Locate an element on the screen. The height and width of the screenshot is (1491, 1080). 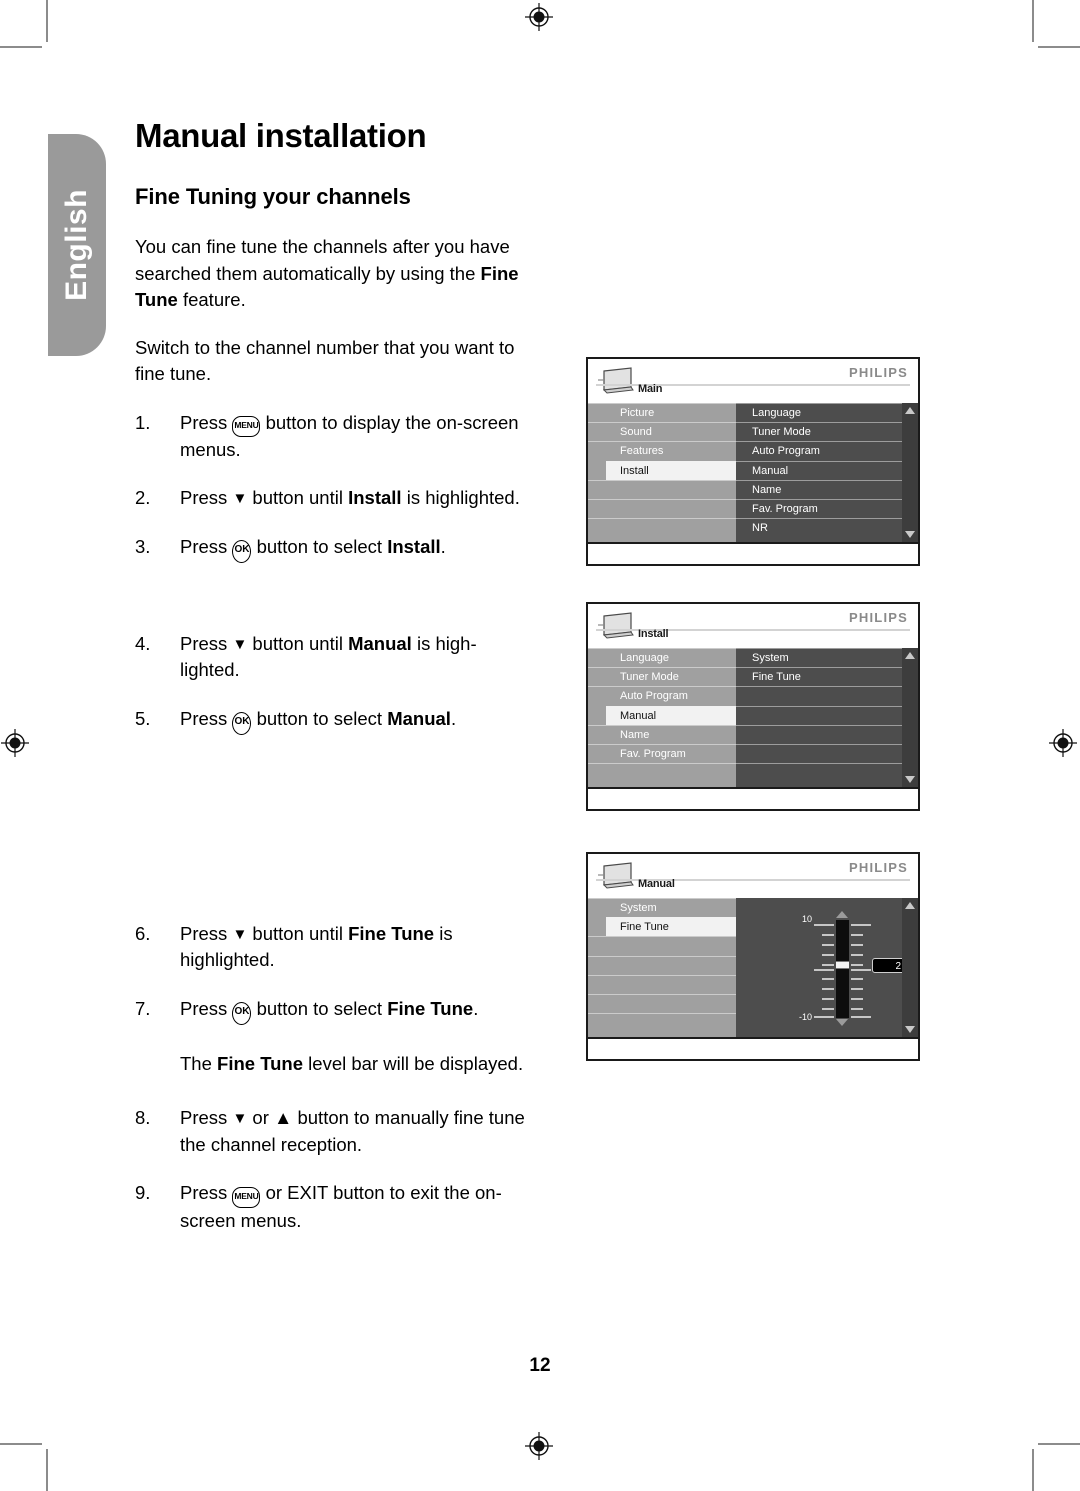
step-number: 6. is located at coordinates (143, 934).